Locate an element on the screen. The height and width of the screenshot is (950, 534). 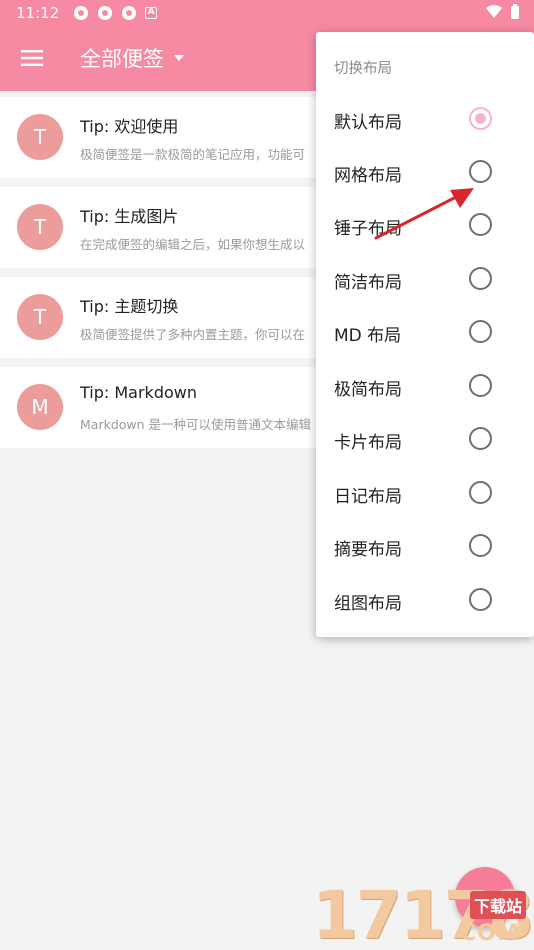
note-preview: 极简便签提供了多种内置主题，你可以在 is located at coordinates (193, 334).